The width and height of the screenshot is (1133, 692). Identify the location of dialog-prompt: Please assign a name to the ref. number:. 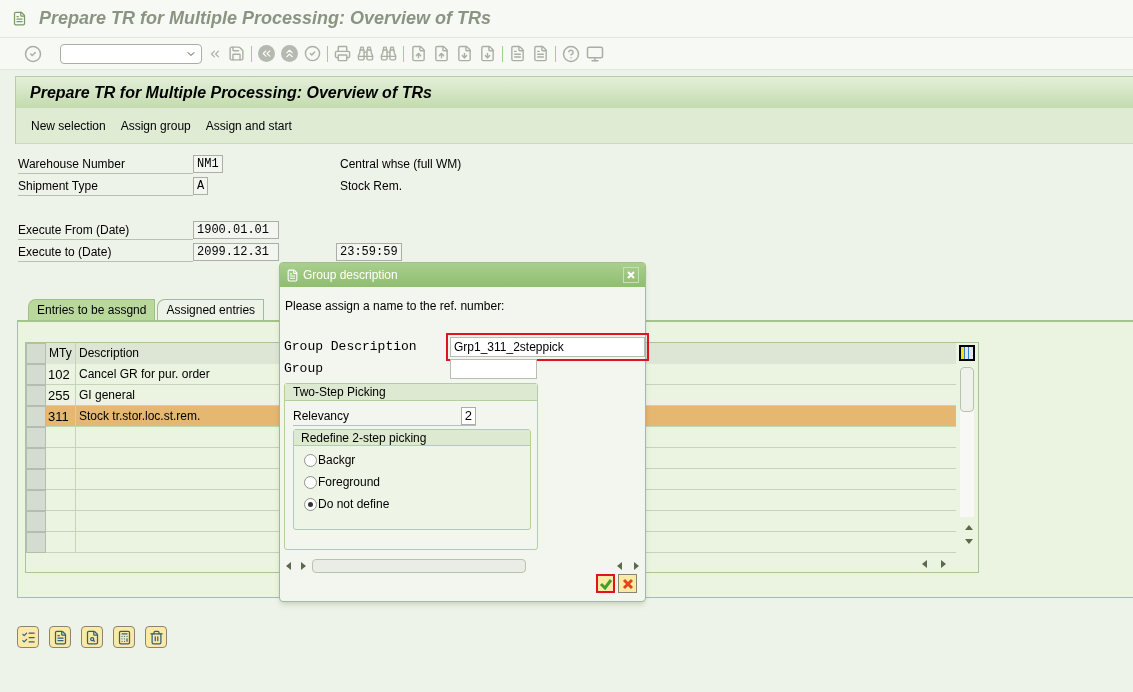
(395, 306).